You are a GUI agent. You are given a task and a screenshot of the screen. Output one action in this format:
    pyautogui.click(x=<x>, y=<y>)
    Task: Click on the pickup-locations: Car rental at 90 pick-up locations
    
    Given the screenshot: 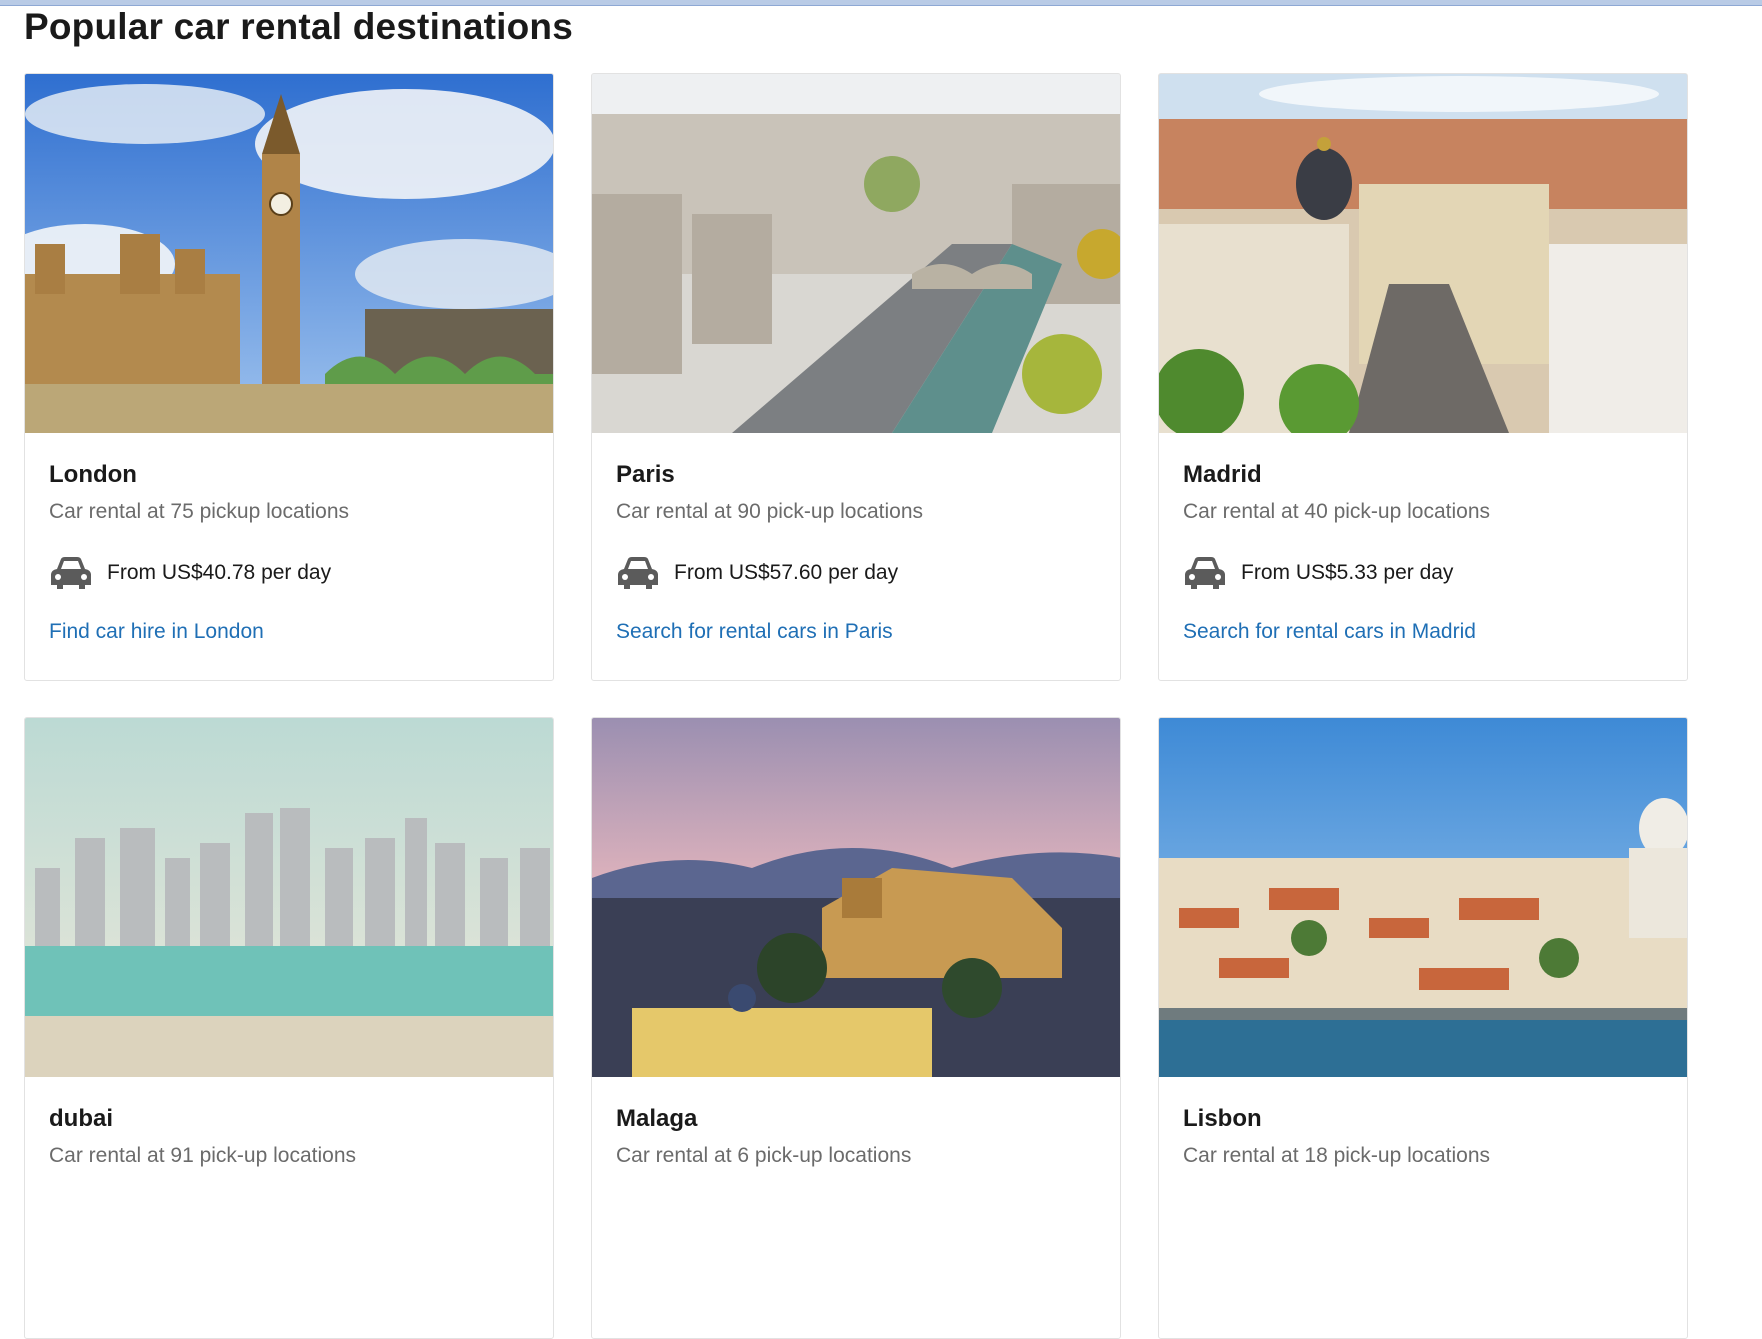 What is the action you would take?
    pyautogui.click(x=769, y=511)
    